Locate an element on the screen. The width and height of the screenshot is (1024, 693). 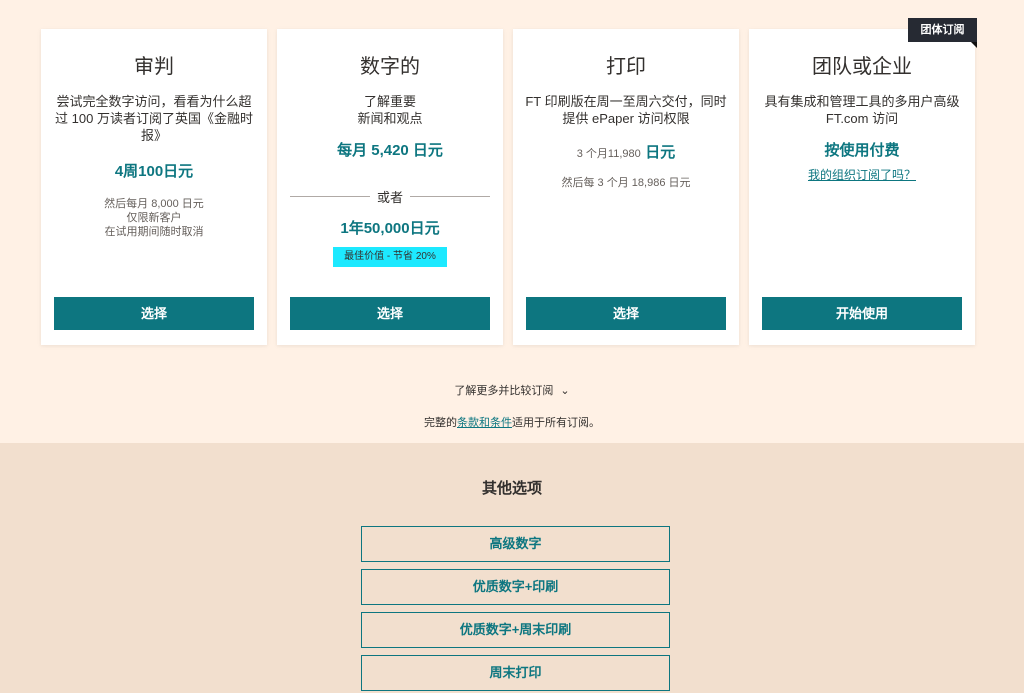
premium-digital-print-button: 优质数字+印刷 is located at coordinates (515, 587).